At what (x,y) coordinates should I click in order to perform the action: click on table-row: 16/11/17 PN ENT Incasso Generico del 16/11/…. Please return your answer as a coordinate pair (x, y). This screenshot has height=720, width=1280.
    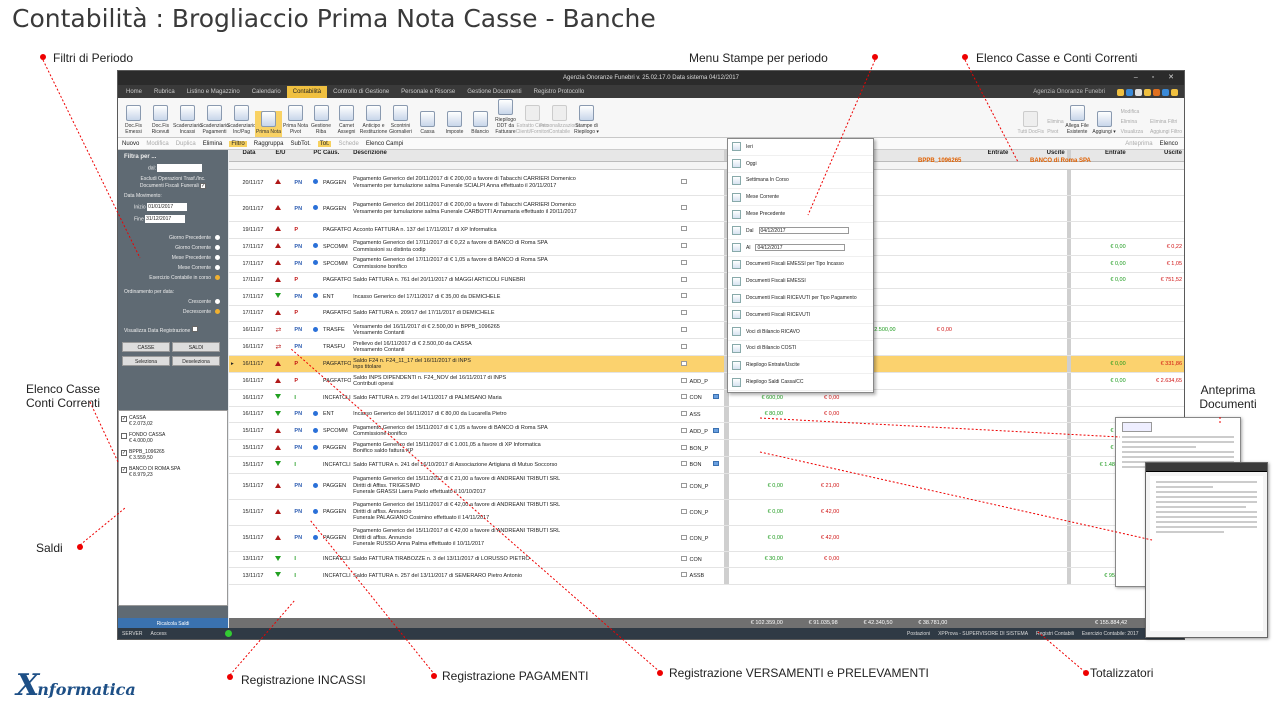
    Looking at the image, I should click on (706, 414).